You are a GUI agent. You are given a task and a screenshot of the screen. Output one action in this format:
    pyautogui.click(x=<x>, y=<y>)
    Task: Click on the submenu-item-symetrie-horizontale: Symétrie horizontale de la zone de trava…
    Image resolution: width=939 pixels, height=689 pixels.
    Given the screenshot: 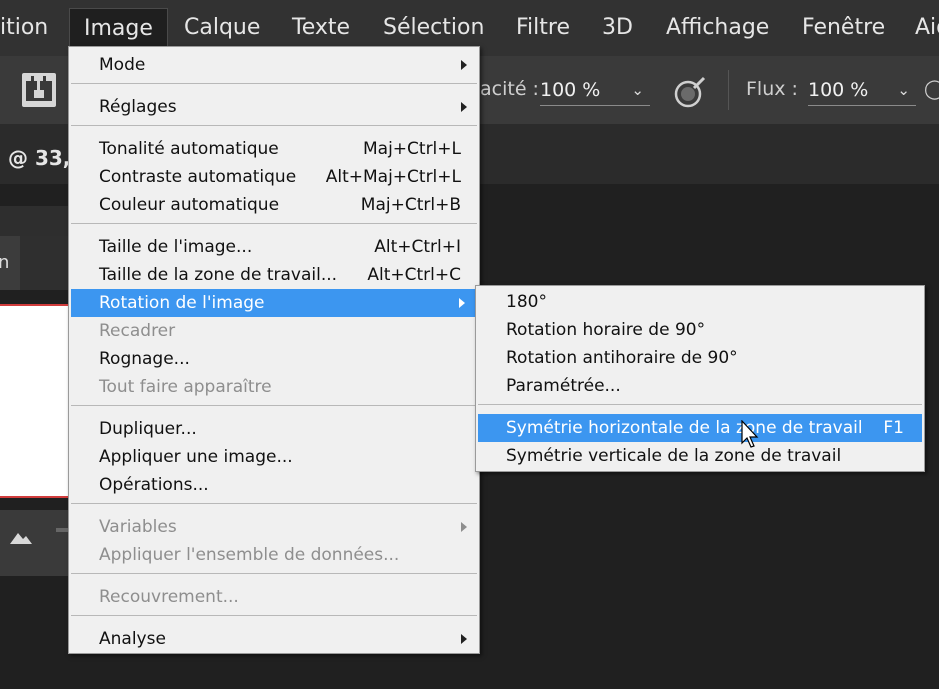 What is the action you would take?
    pyautogui.click(x=700, y=428)
    